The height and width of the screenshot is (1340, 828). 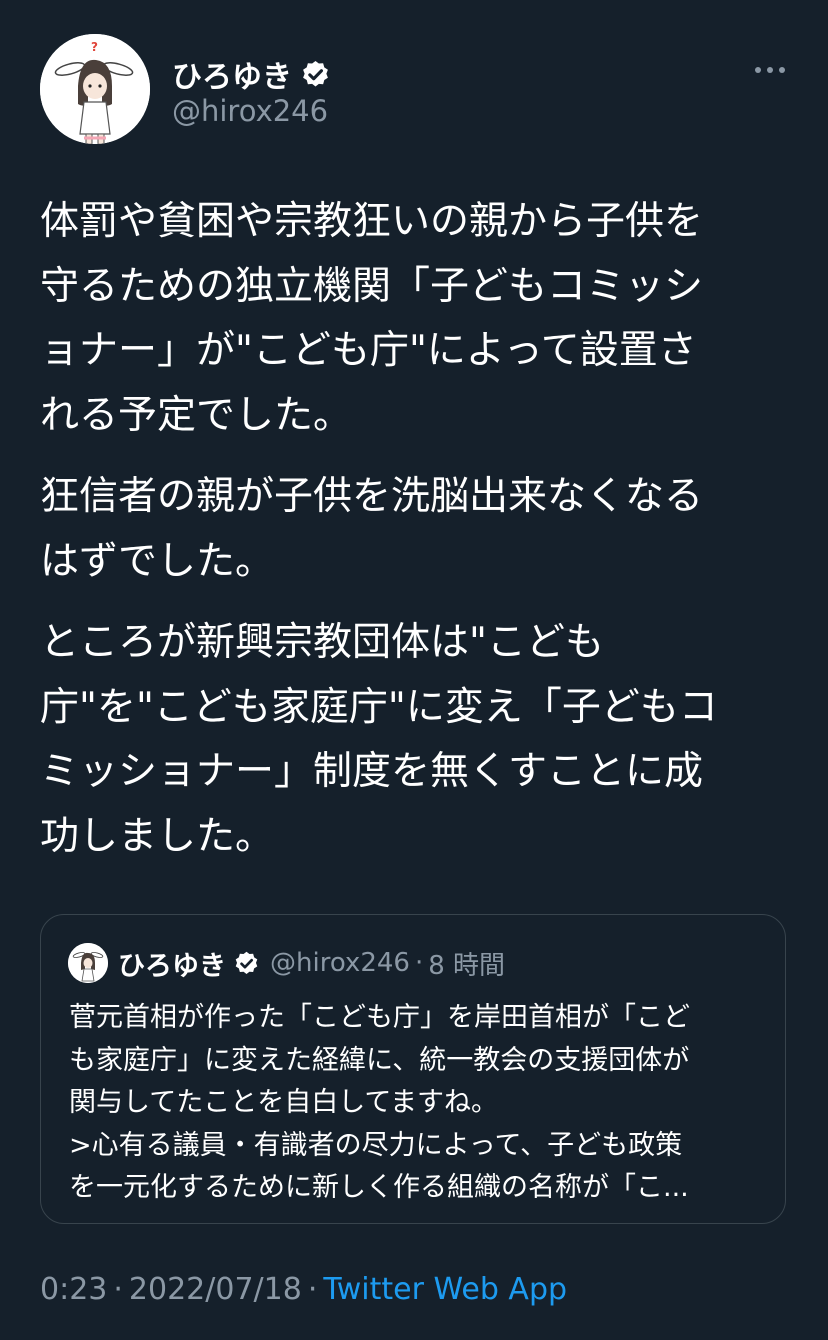 I want to click on tweet-paragraph: 狂信者の親が子供を洗脳出来なくなる はずでした。, so click(x=415, y=529).